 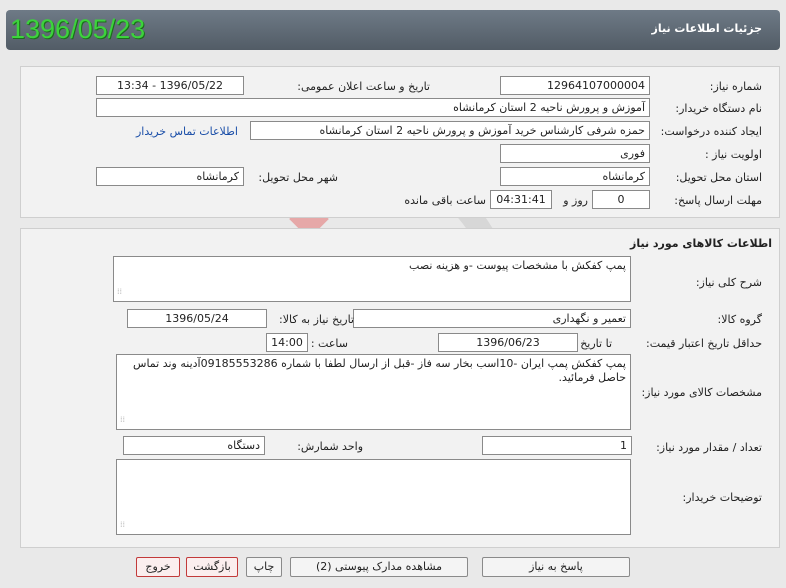 I want to click on validity-label: حداقل تاریخ اعتبار قیمت:, so click(x=704, y=343).